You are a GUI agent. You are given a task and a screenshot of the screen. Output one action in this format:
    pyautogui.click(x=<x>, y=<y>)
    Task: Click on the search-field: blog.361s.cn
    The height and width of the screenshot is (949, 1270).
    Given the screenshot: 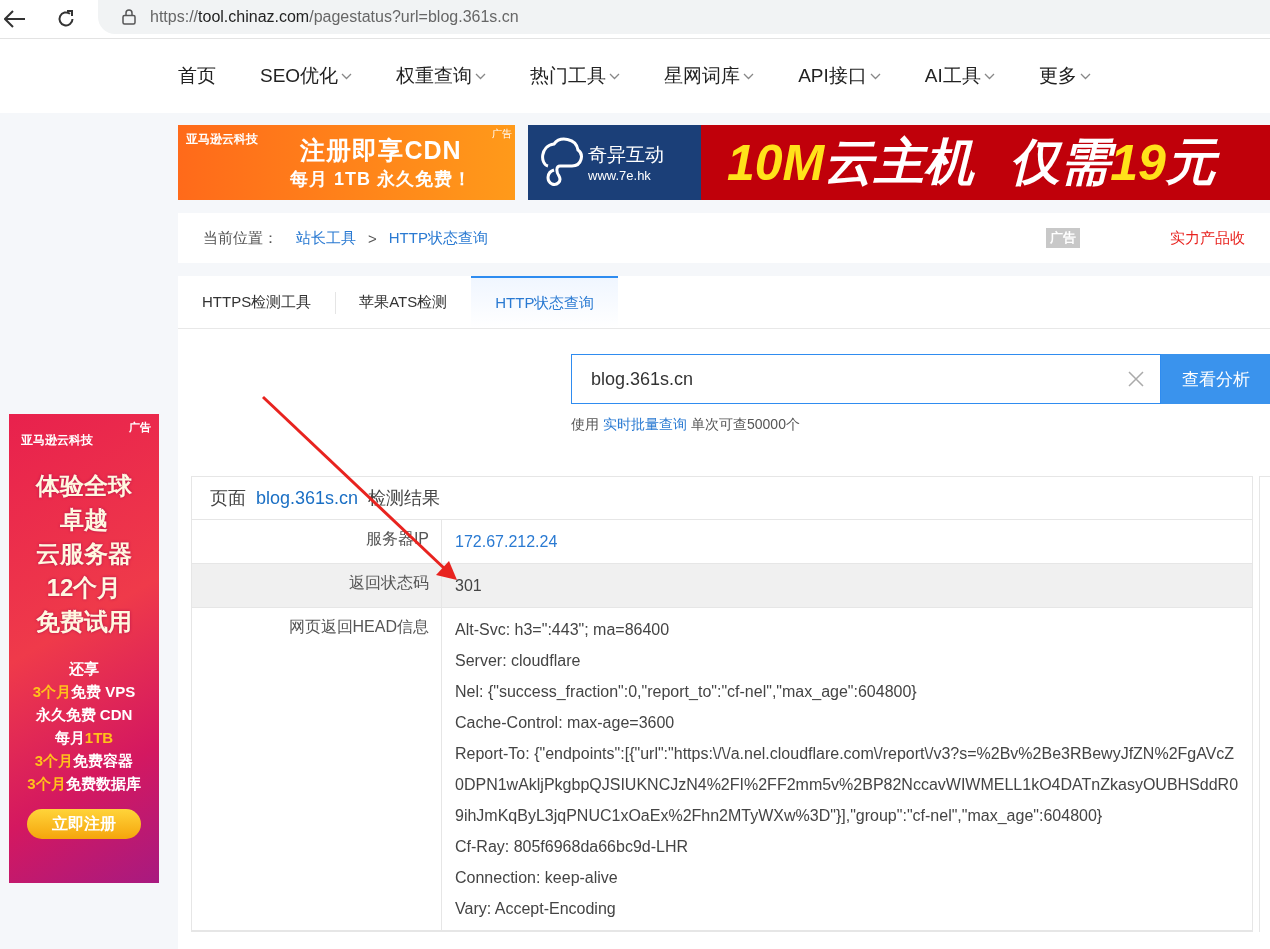 What is the action you would take?
    pyautogui.click(x=866, y=379)
    